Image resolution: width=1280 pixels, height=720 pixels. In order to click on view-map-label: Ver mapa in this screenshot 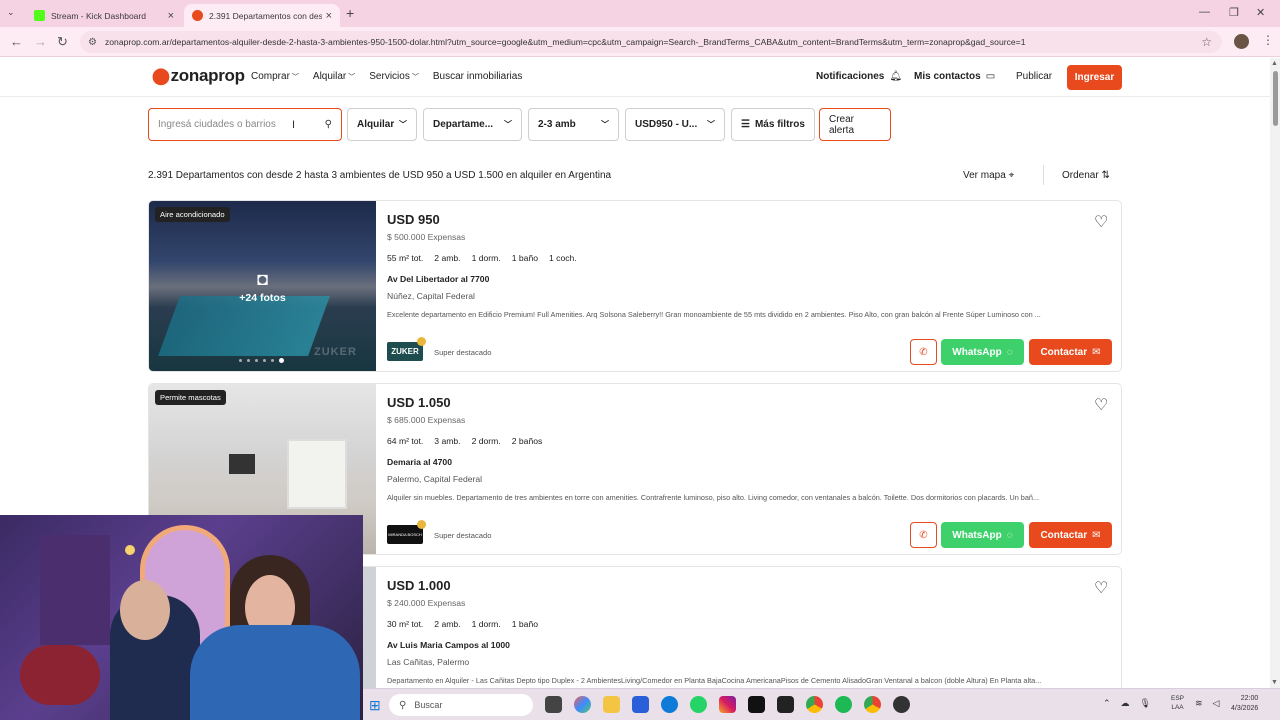, I will do `click(984, 175)`.